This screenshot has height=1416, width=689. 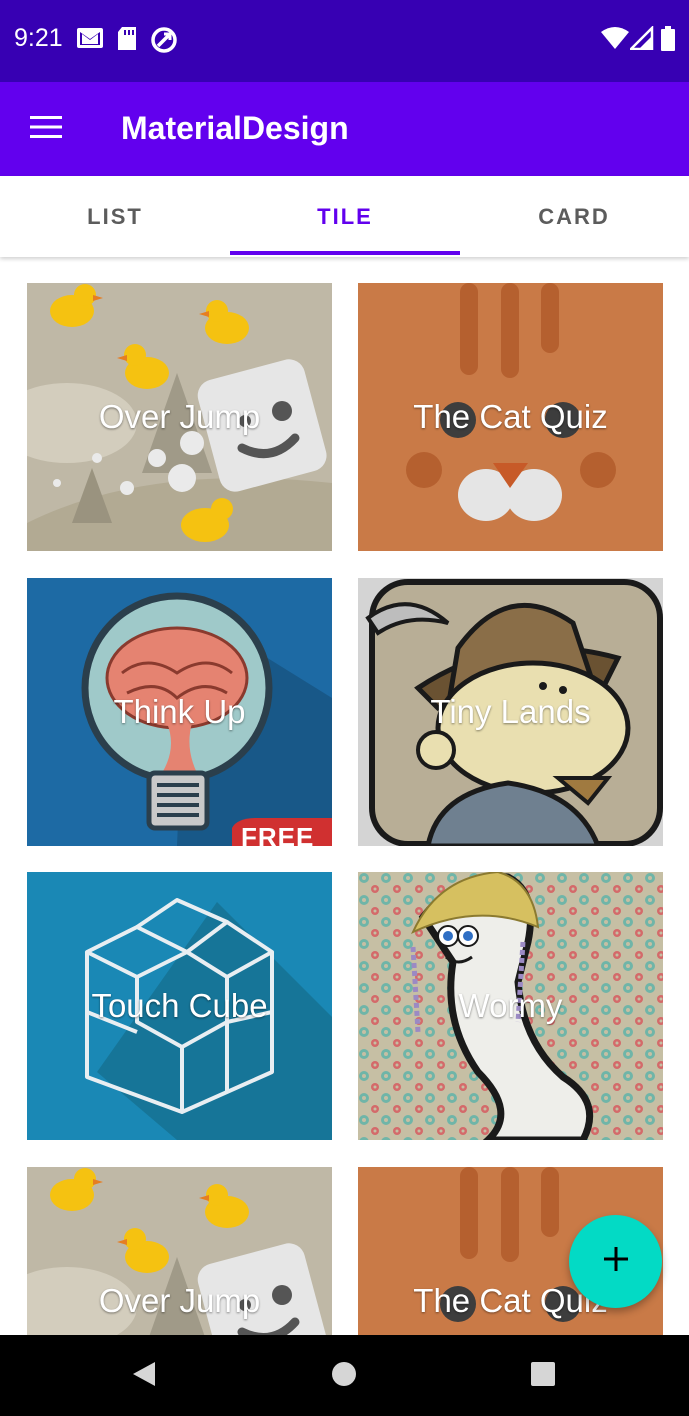 I want to click on tile-touch-cube: Touch Cube, so click(x=179, y=1006).